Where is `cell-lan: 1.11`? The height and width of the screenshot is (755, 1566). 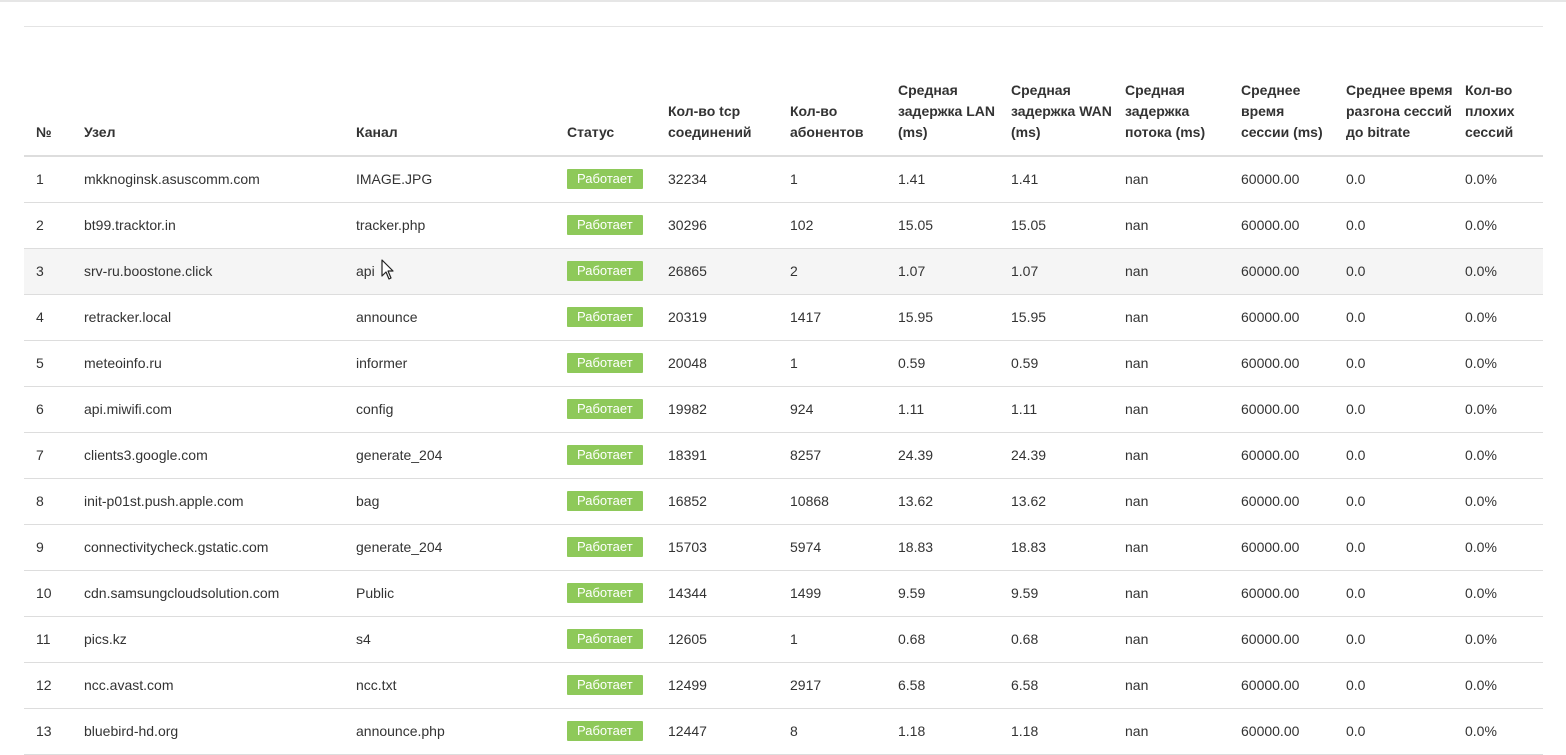 cell-lan: 1.11 is located at coordinates (942, 409).